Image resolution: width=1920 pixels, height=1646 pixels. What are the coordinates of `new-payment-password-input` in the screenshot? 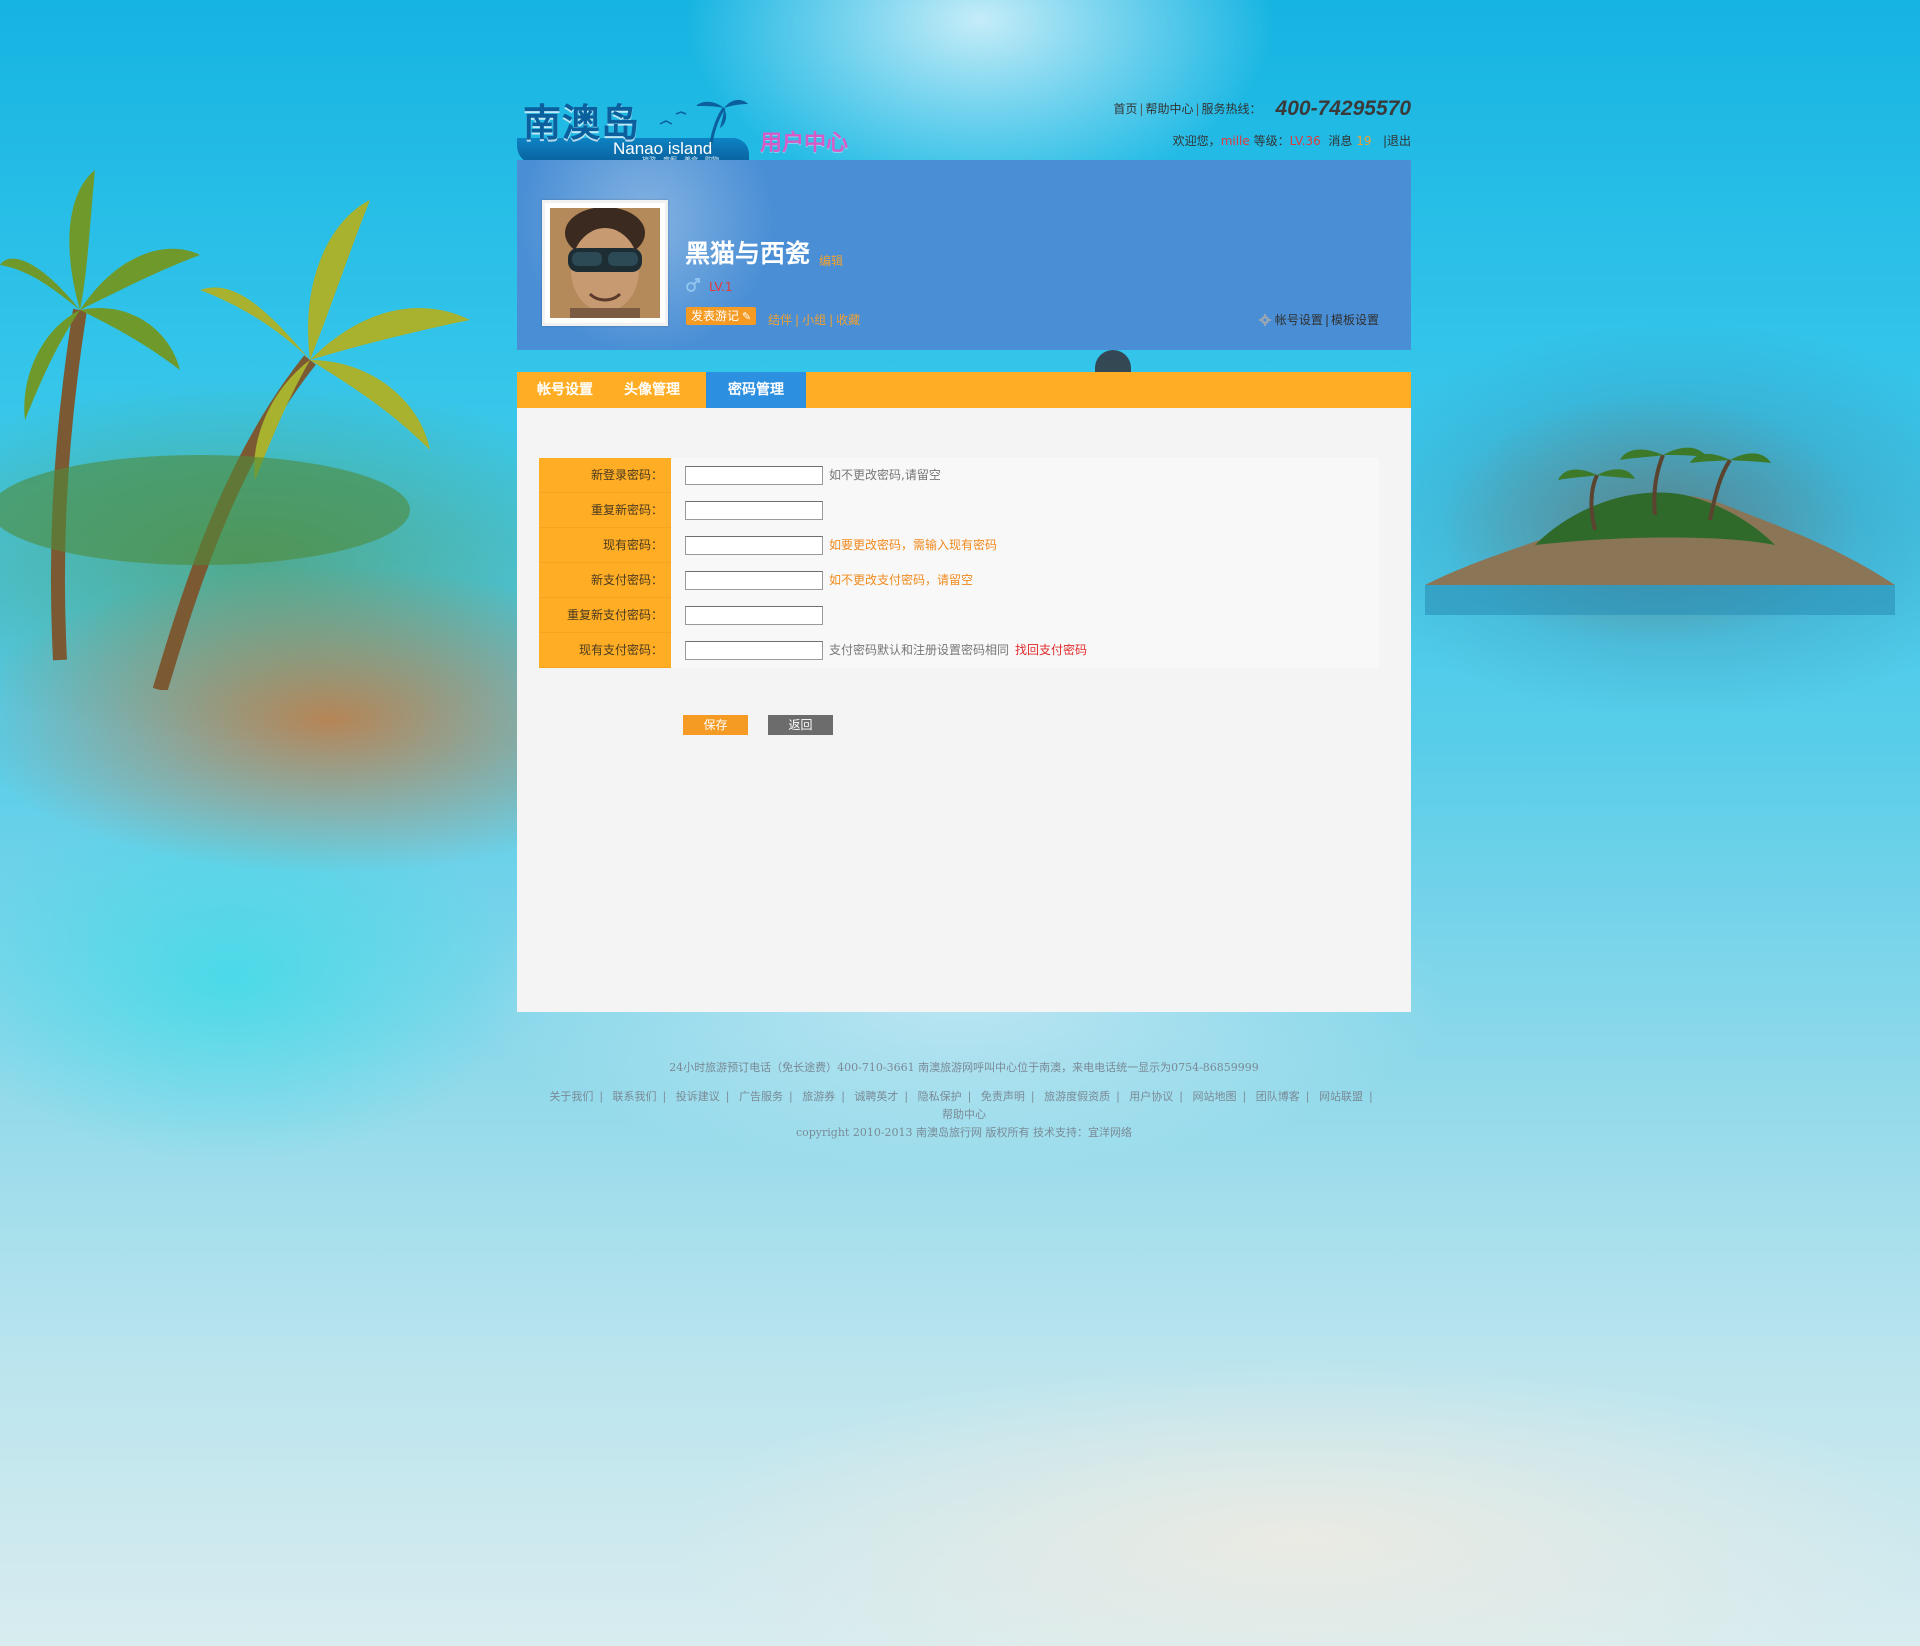 It's located at (754, 580).